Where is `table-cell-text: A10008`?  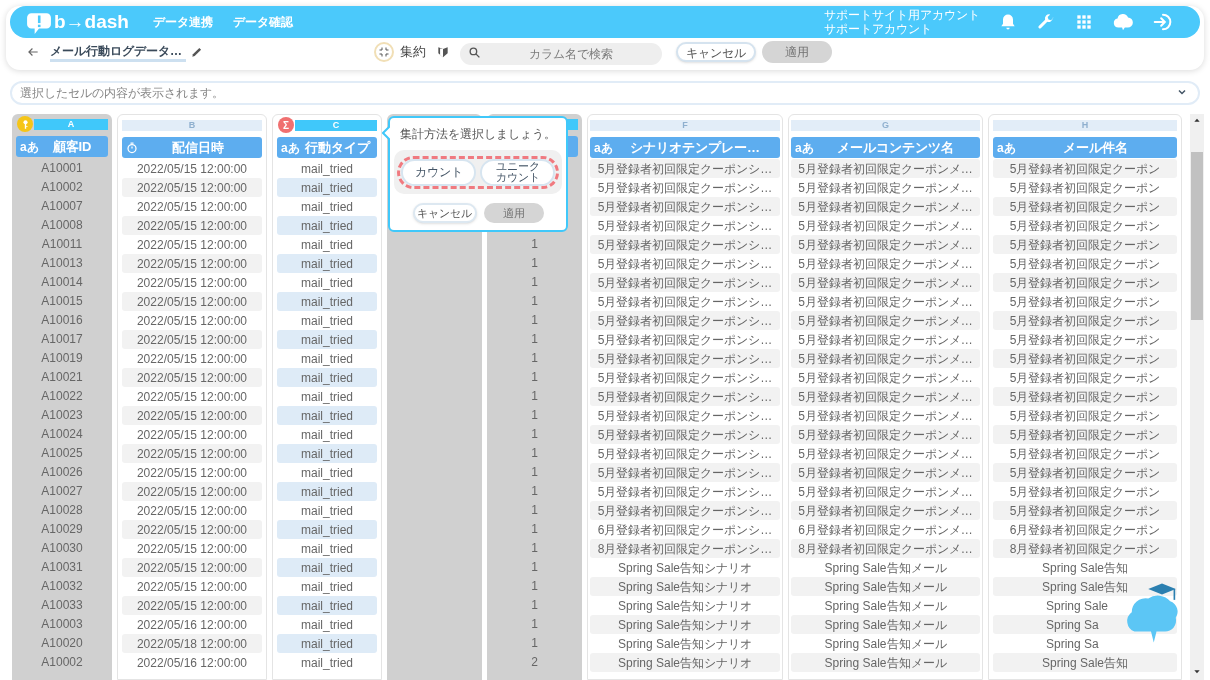
table-cell-text: A10008 is located at coordinates (62, 225).